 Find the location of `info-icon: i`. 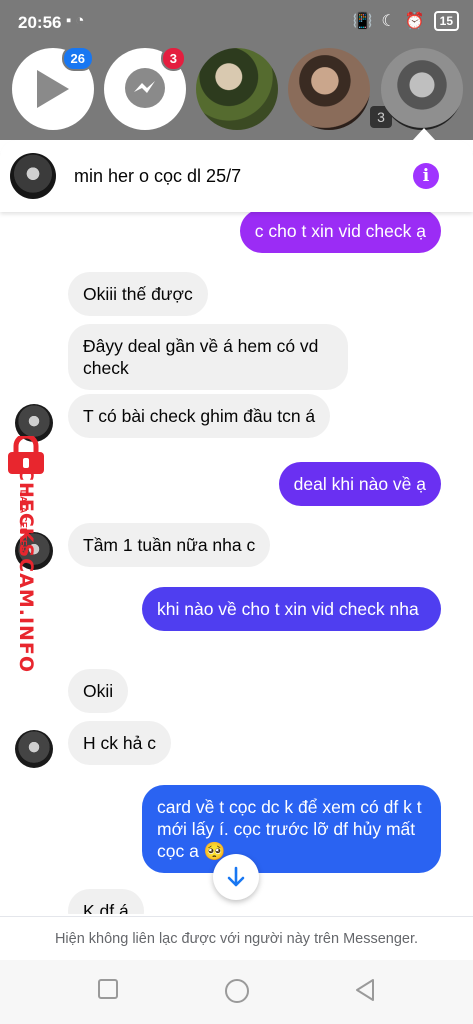

info-icon: i is located at coordinates (426, 176).